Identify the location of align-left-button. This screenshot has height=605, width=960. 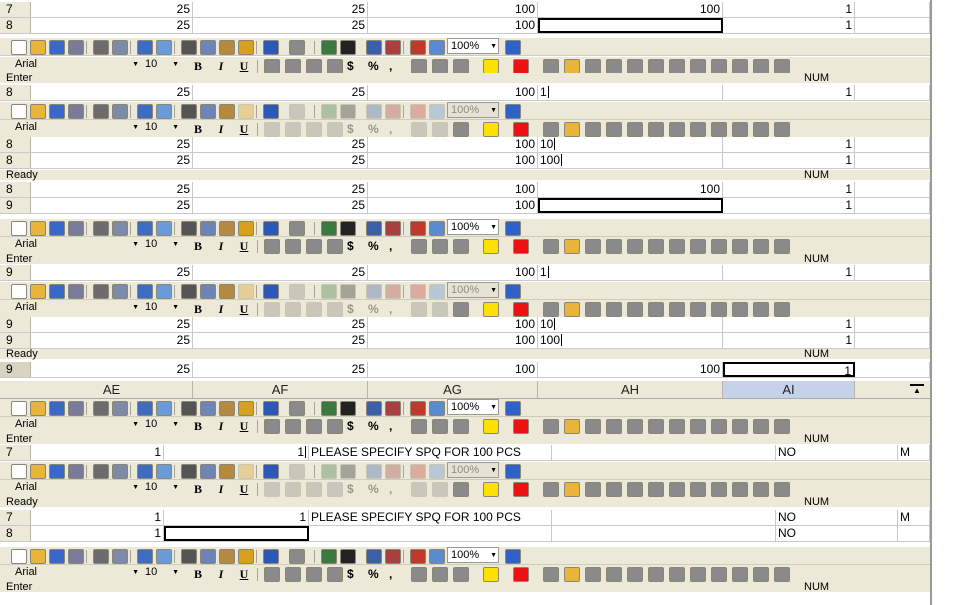
(271, 574).